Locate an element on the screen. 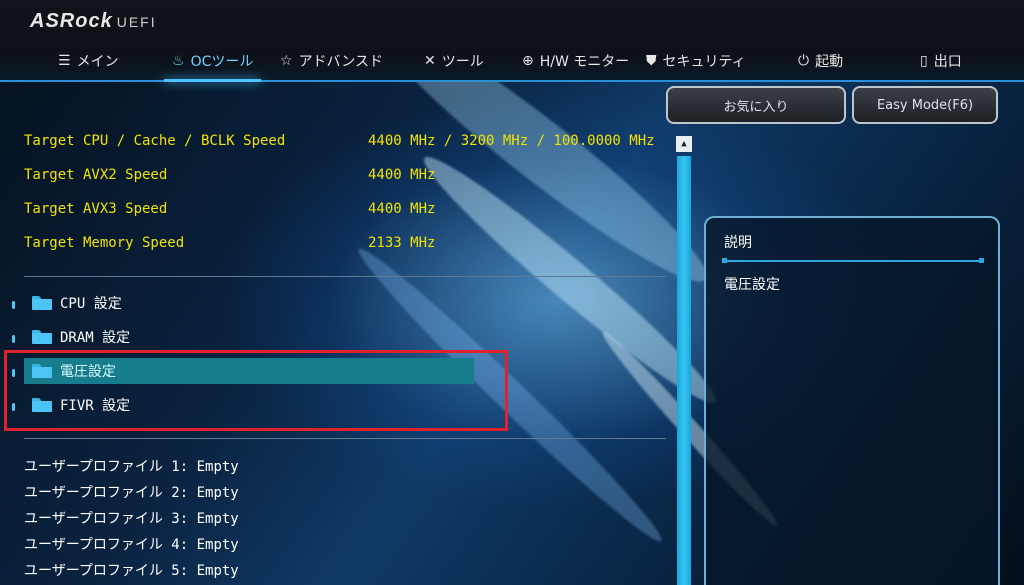  tab-oc-tweaker: ♨ OCツール is located at coordinates (212, 64).